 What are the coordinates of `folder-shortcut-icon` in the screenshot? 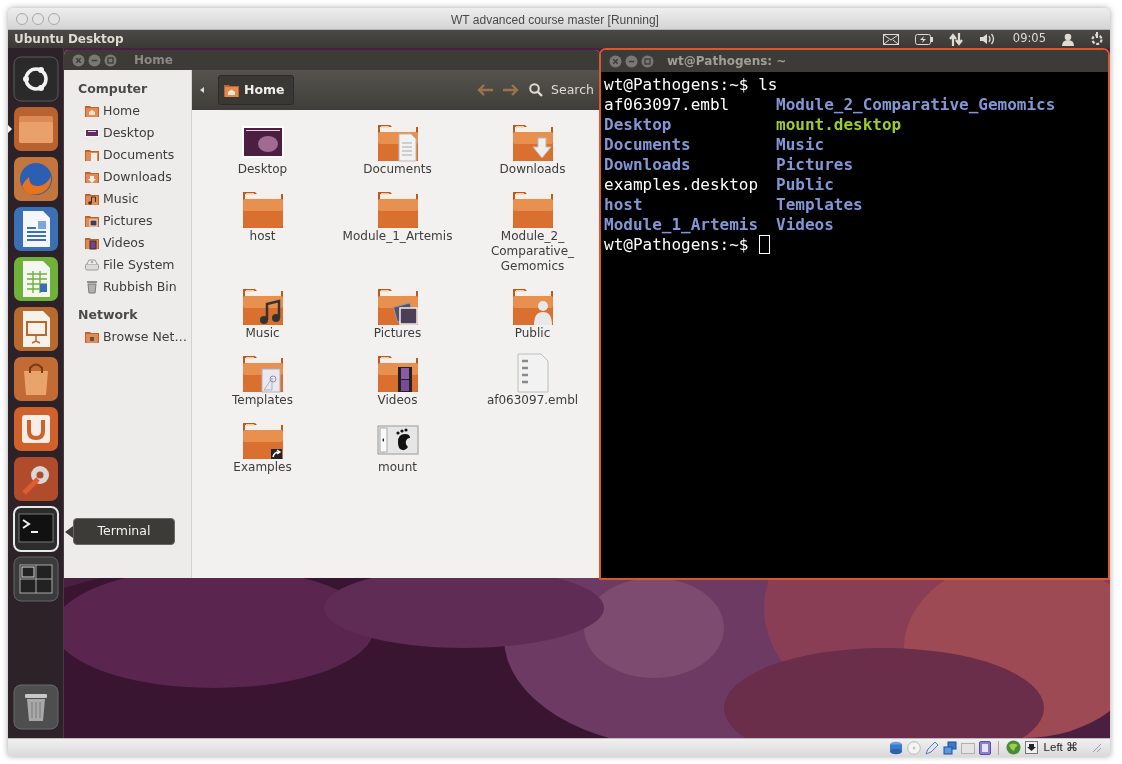 It's located at (262, 440).